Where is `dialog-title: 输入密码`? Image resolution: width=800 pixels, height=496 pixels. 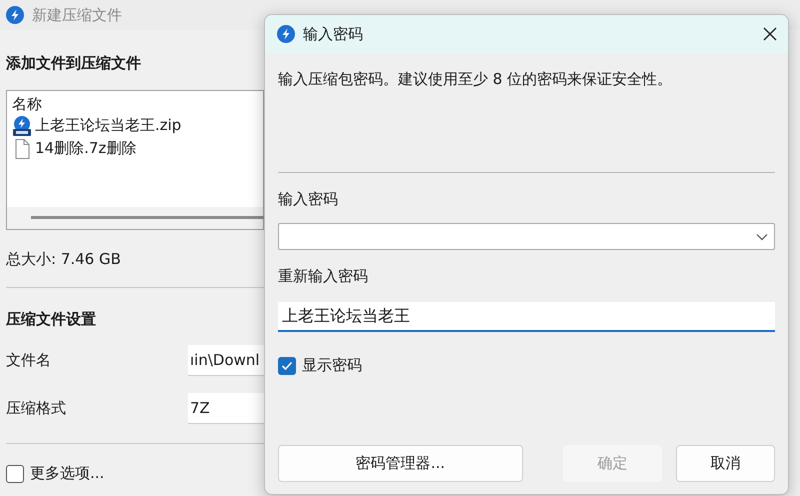 dialog-title: 输入密码 is located at coordinates (333, 34).